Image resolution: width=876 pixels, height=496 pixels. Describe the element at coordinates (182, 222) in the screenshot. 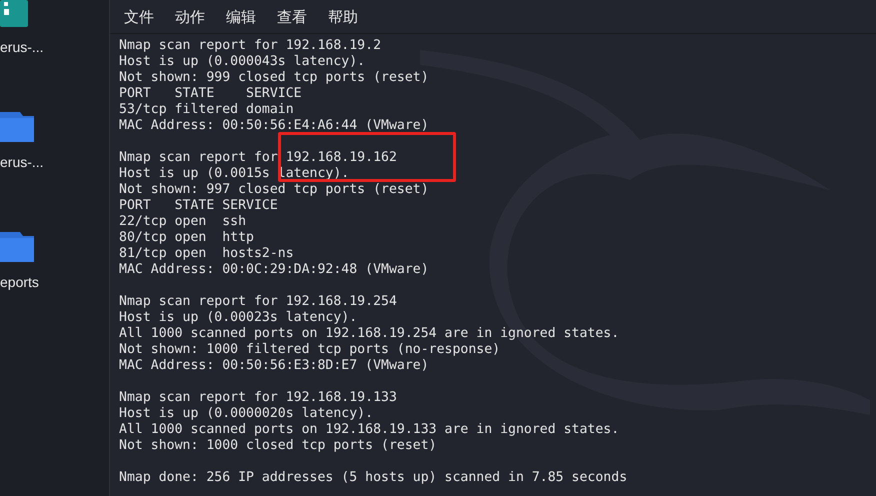

I see `terminal-line: 22/tcp open ssh` at that location.